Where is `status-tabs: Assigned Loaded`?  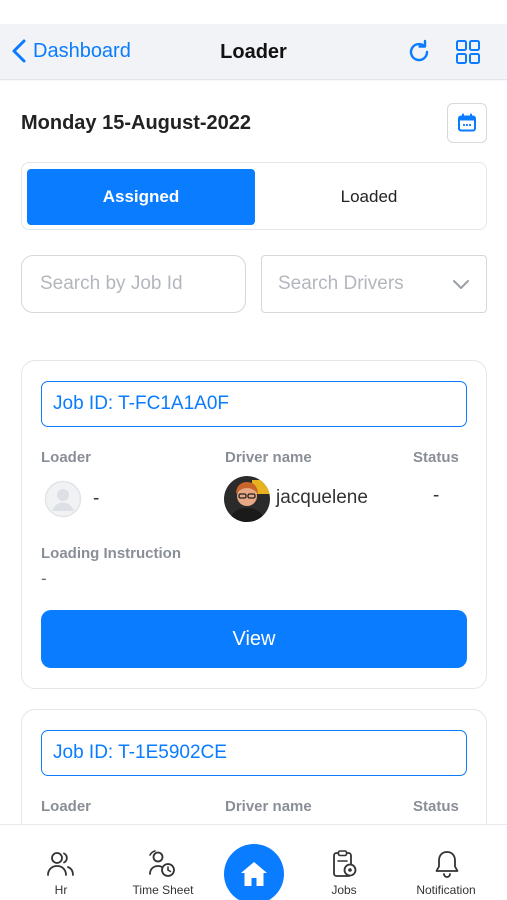
status-tabs: Assigned Loaded is located at coordinates (254, 196).